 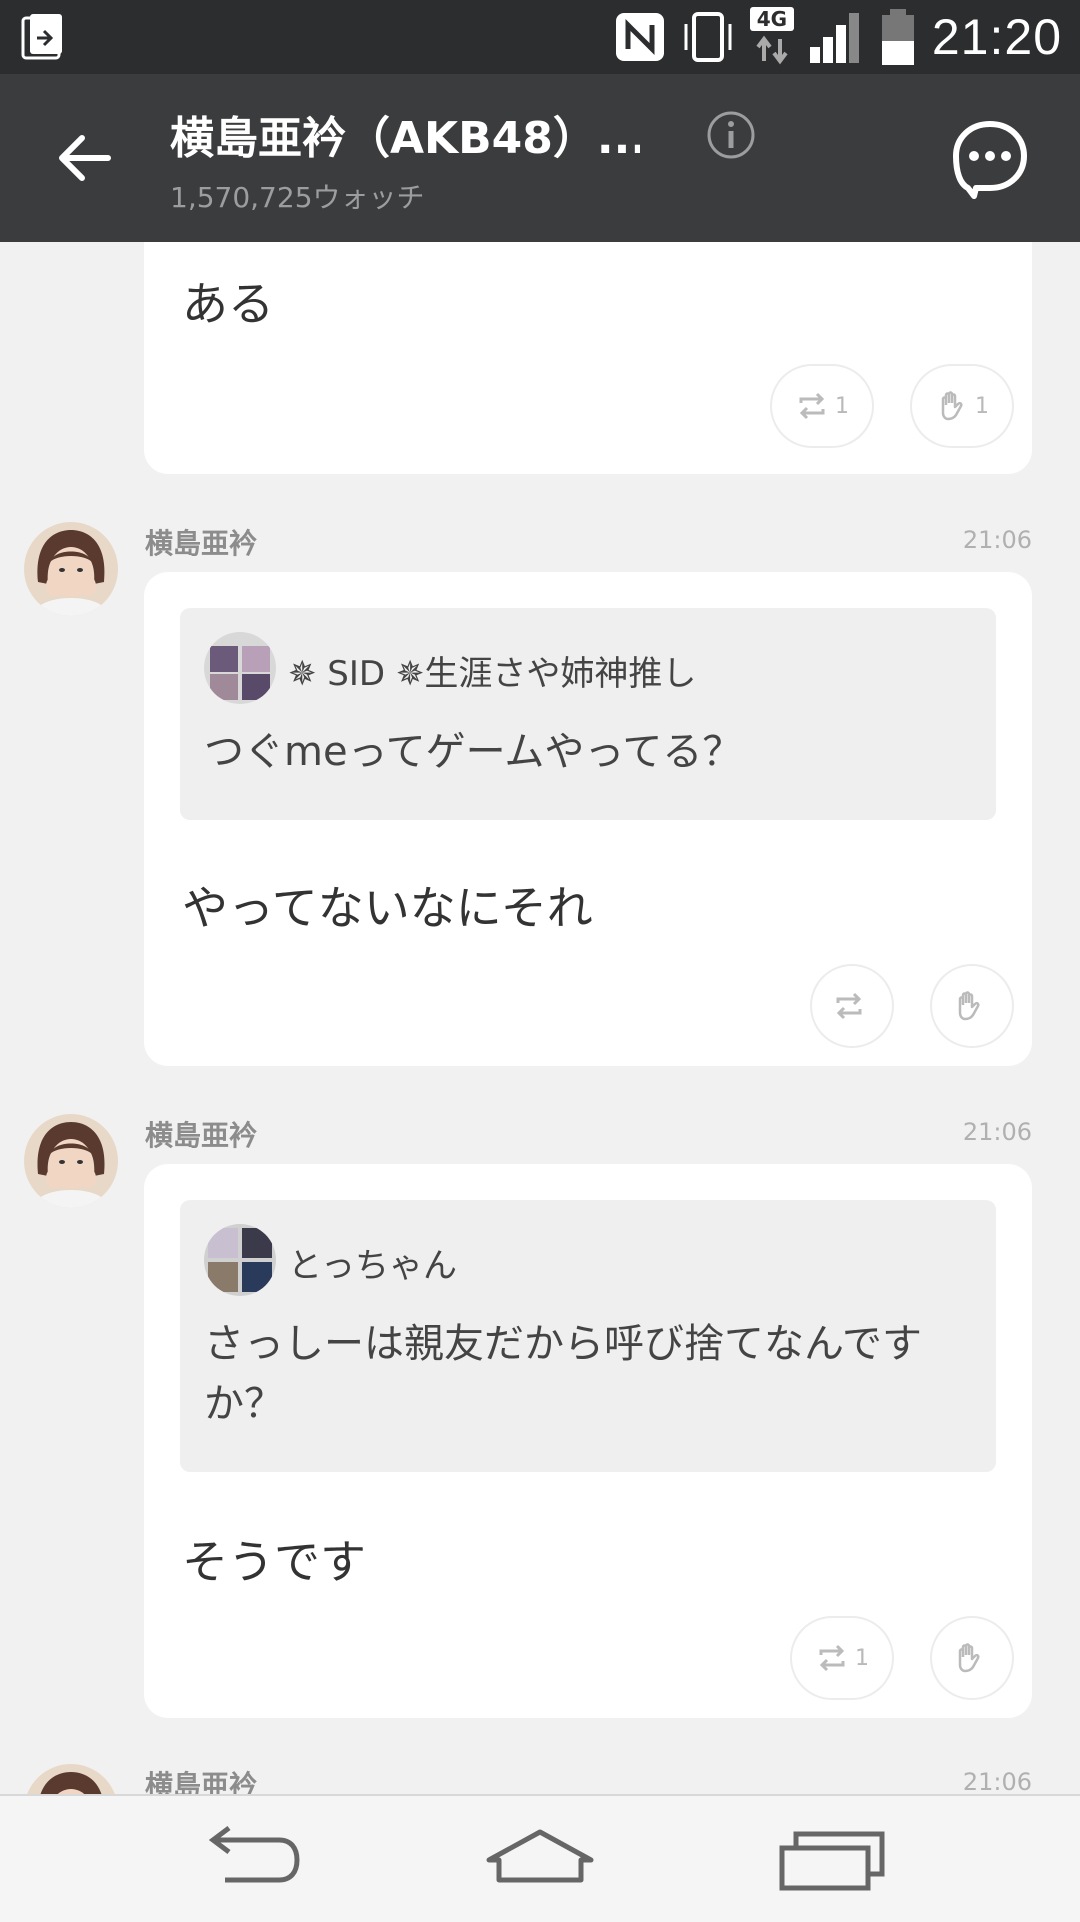 What do you see at coordinates (892, 406) in the screenshot?
I see `message-actions: 1 1` at bounding box center [892, 406].